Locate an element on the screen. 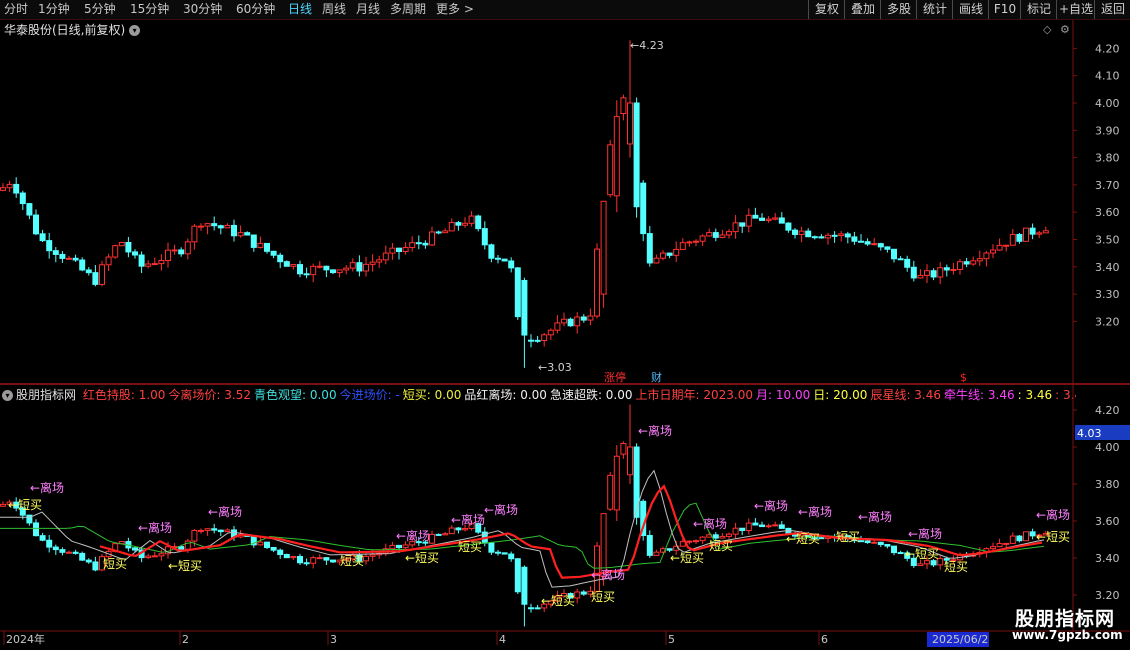 The height and width of the screenshot is (650, 1130). date-axis-label: 3 is located at coordinates (333, 639).